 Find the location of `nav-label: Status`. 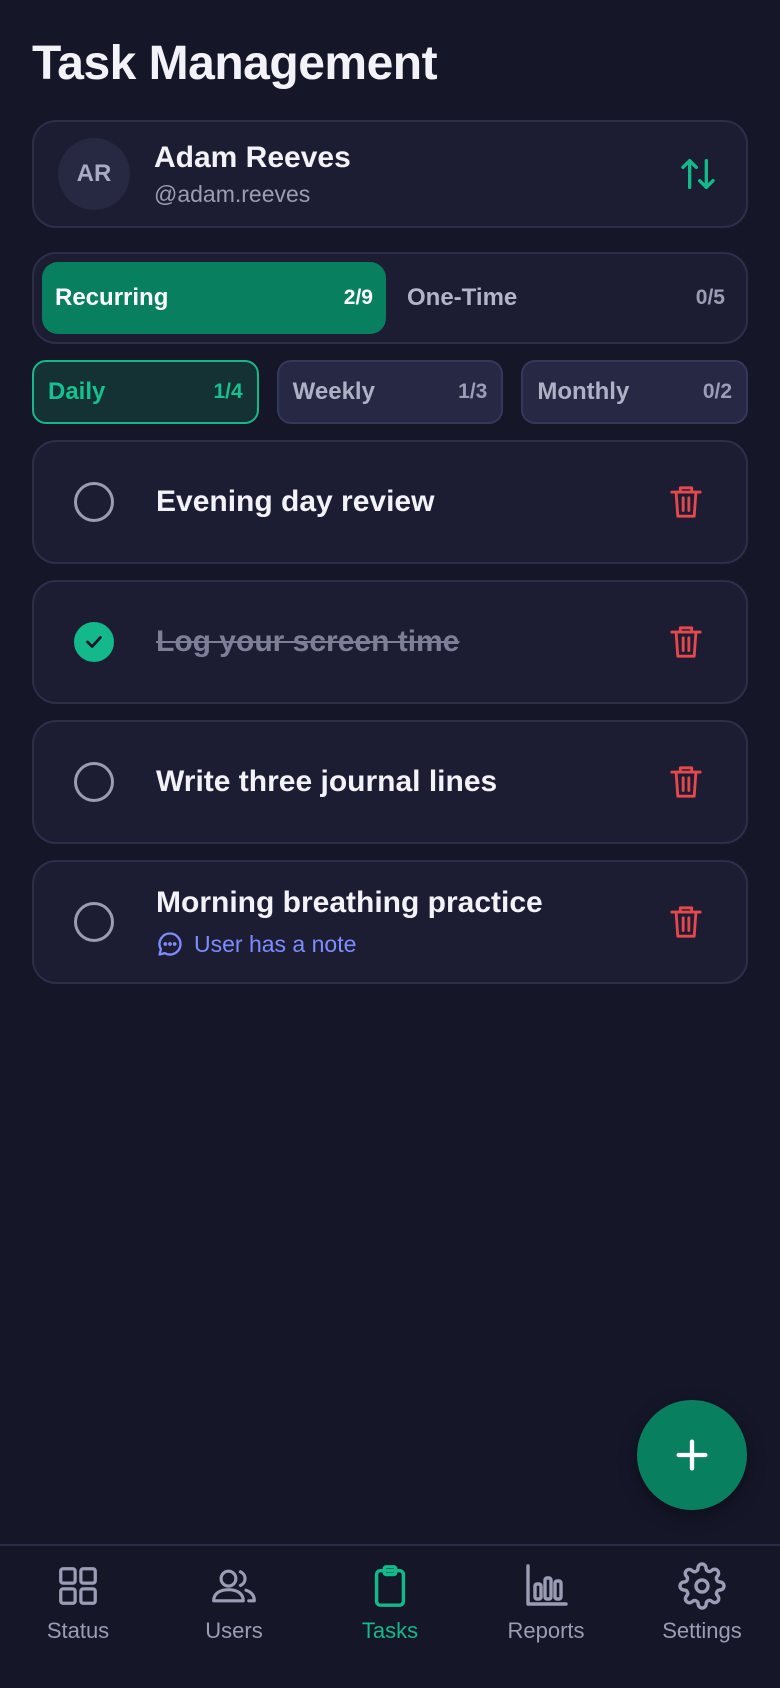

nav-label: Status is located at coordinates (78, 1630).